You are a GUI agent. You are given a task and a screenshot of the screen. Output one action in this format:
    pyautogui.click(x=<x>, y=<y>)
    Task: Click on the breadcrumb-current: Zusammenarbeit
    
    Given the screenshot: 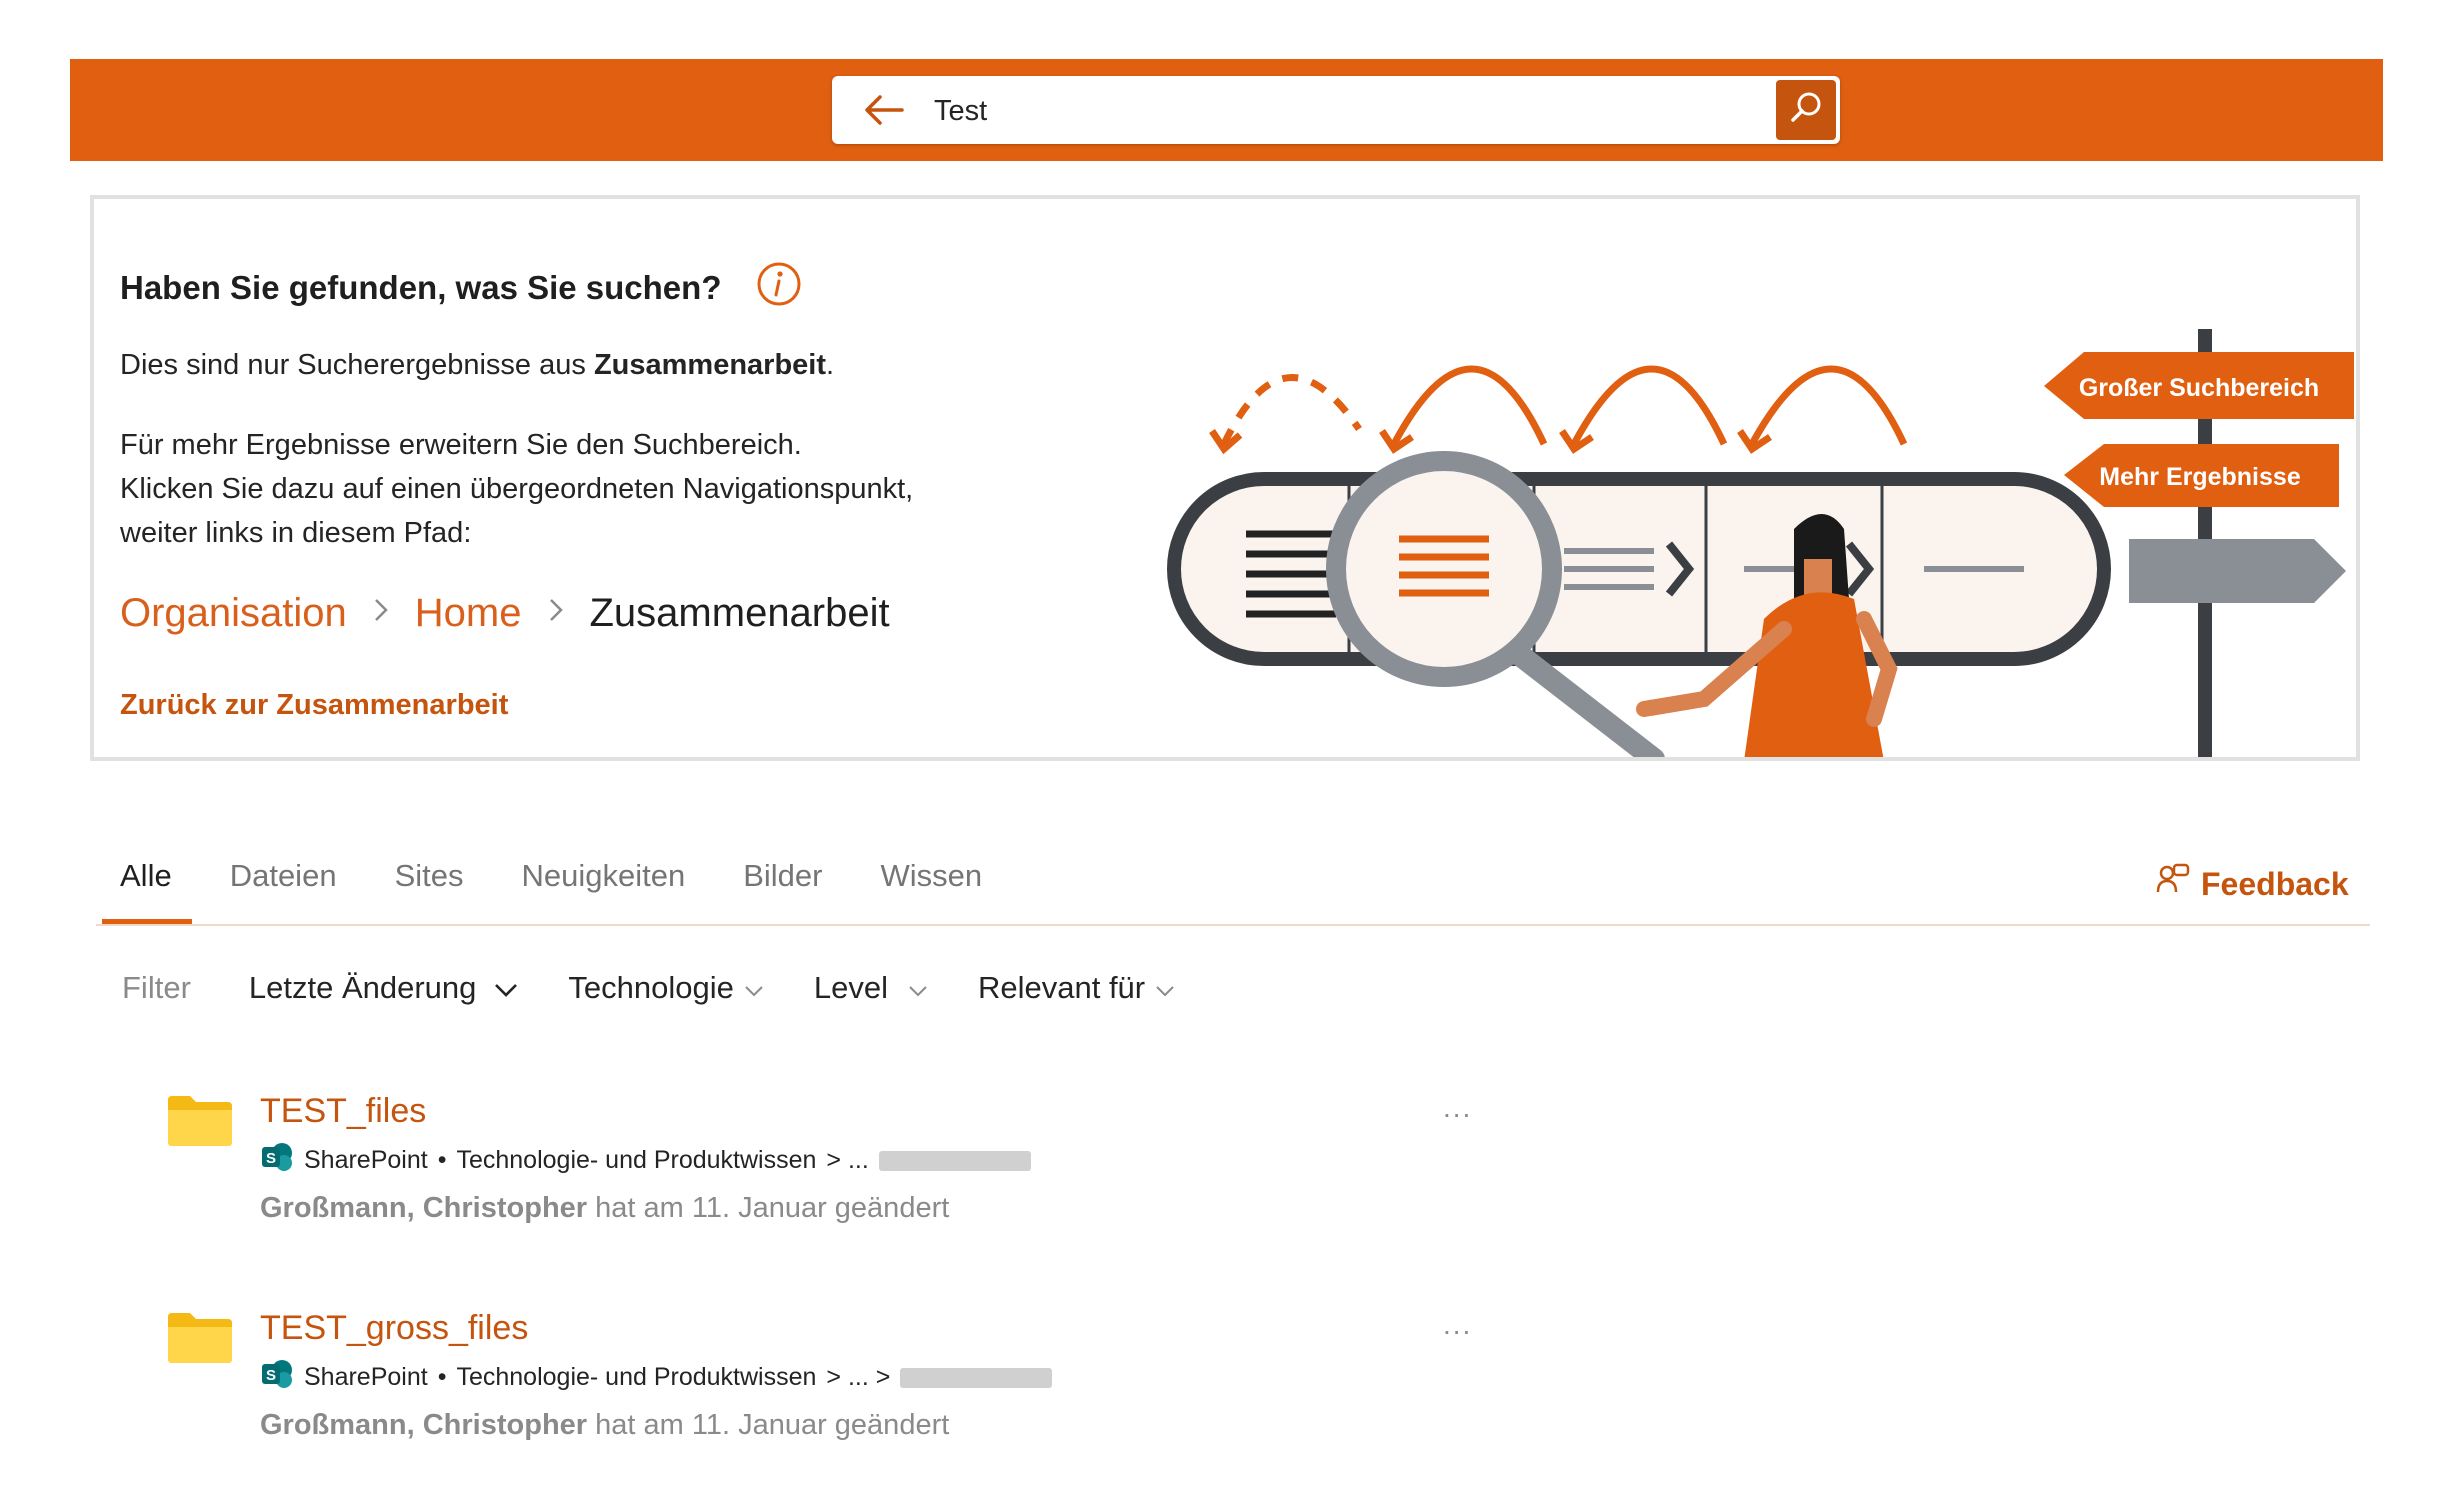 What is the action you would take?
    pyautogui.click(x=739, y=613)
    